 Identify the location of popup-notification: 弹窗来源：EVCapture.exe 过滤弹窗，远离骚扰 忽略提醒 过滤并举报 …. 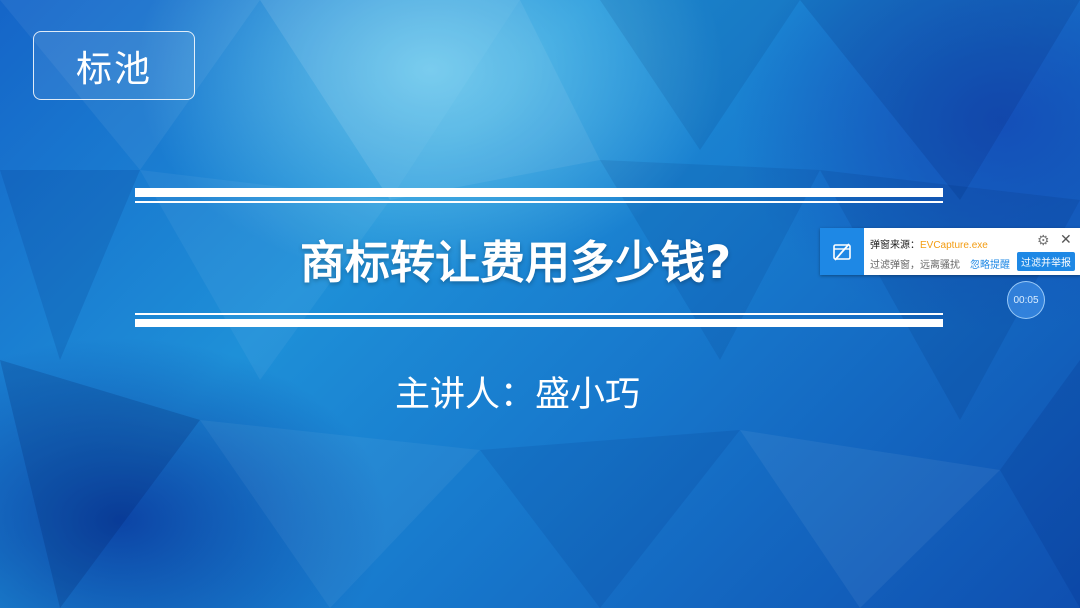
(950, 251).